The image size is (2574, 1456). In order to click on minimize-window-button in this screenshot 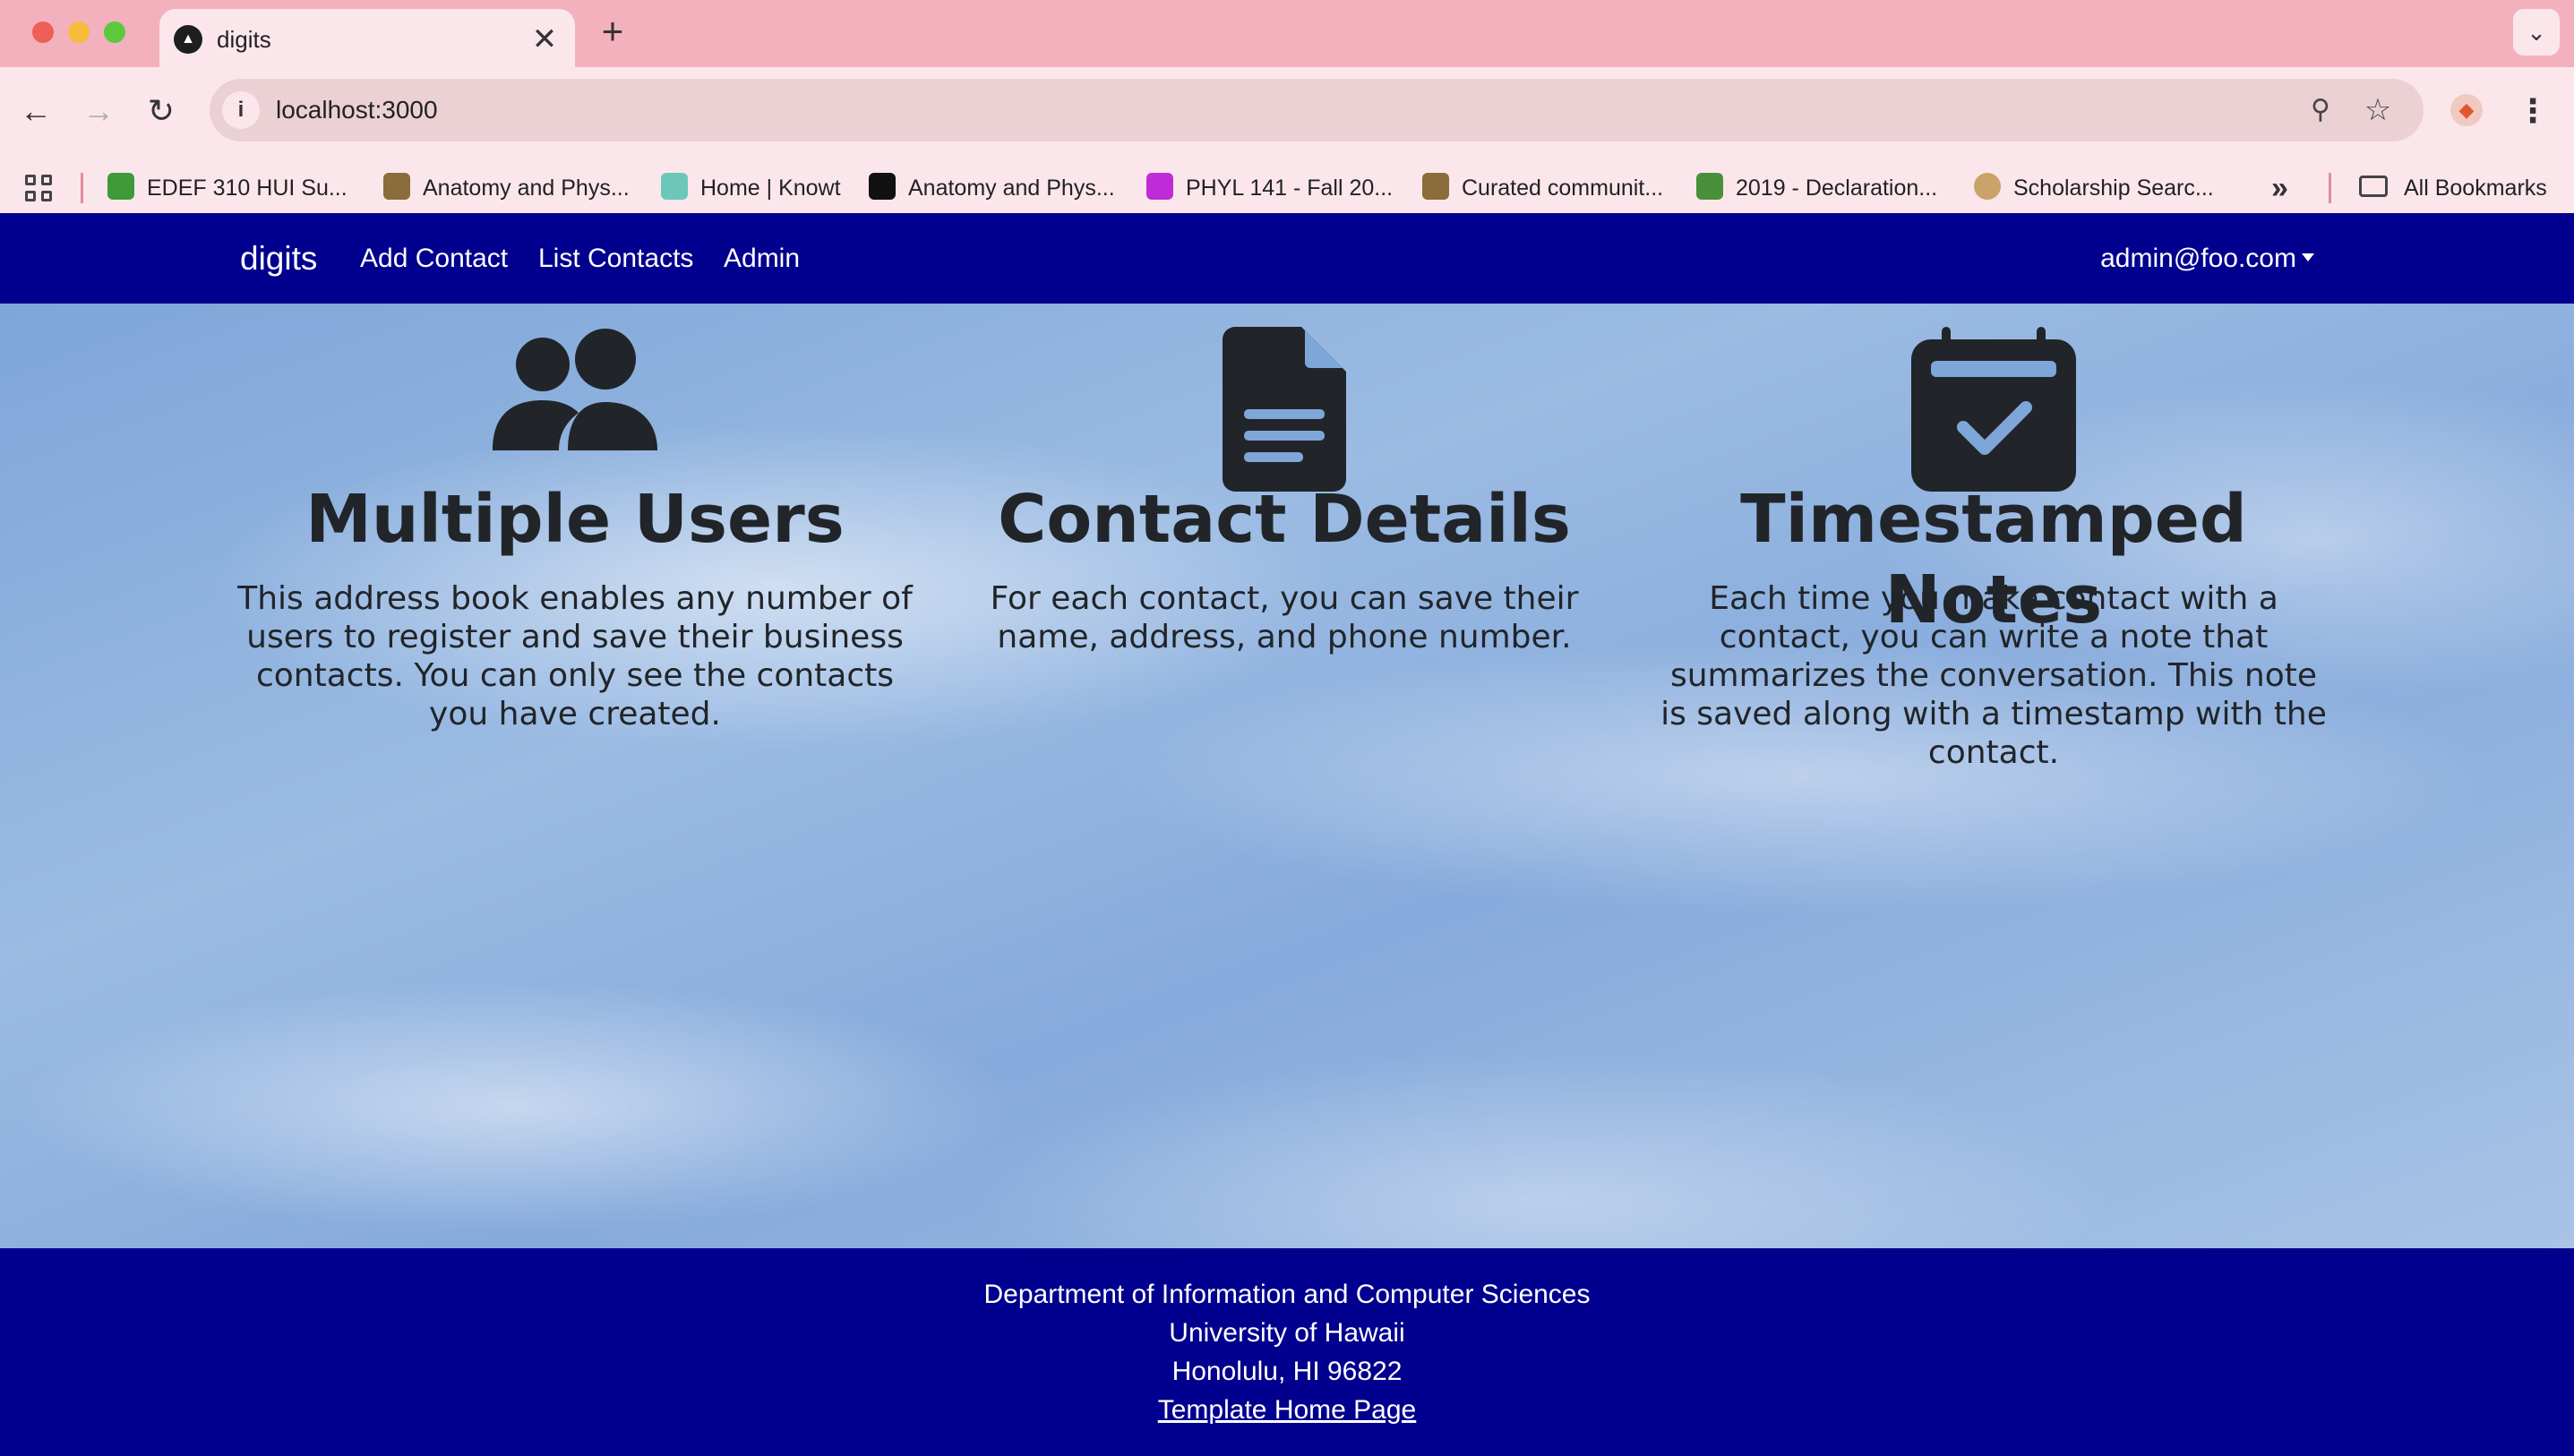, I will do `click(79, 32)`.